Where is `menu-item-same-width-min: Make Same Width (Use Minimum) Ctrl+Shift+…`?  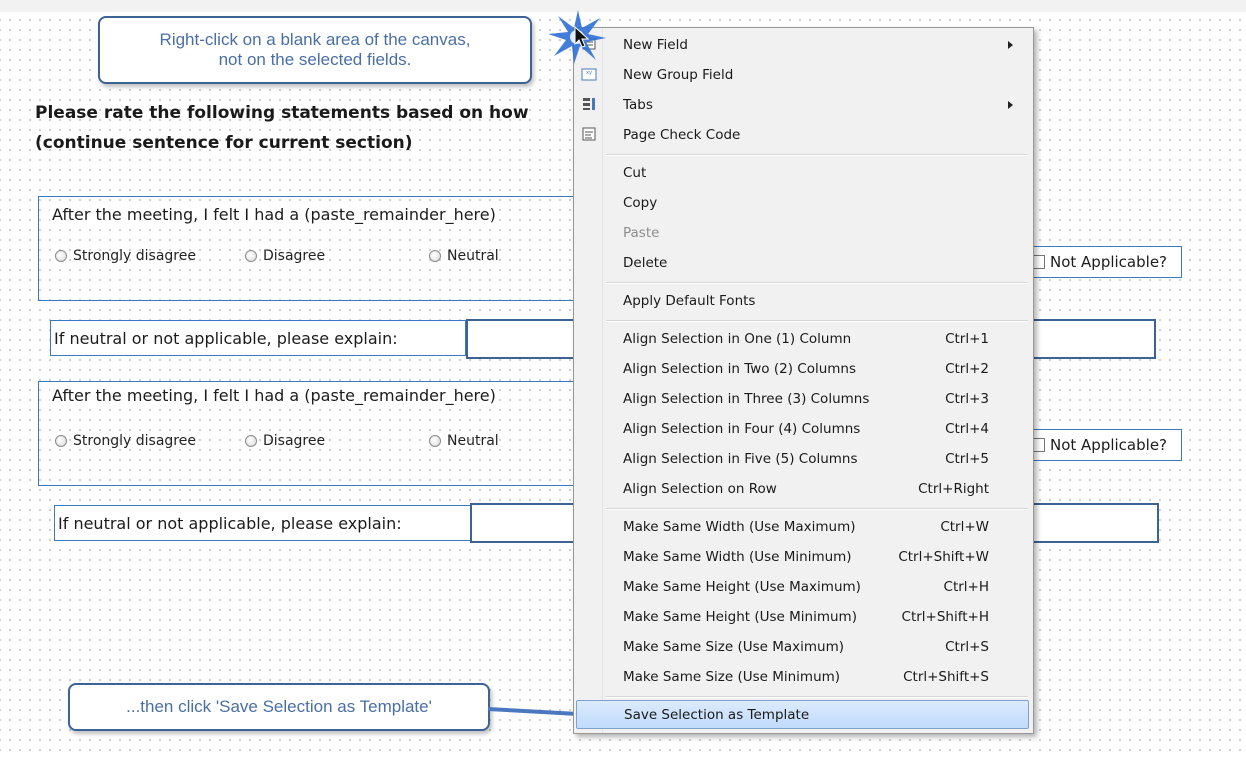
menu-item-same-width-min: Make Same Width (Use Minimum) Ctrl+Shift+… is located at coordinates (802, 557).